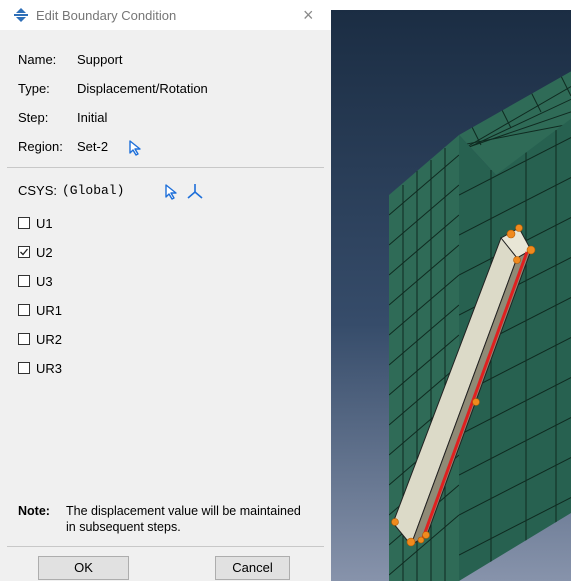 This screenshot has height=584, width=571. What do you see at coordinates (62, 118) in the screenshot?
I see `step-row: Step: Initial` at bounding box center [62, 118].